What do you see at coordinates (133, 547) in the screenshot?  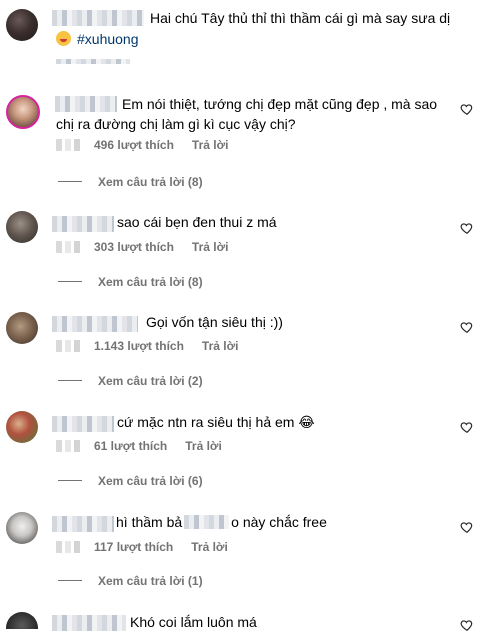 I see `like-count: 117 lượt thích` at bounding box center [133, 547].